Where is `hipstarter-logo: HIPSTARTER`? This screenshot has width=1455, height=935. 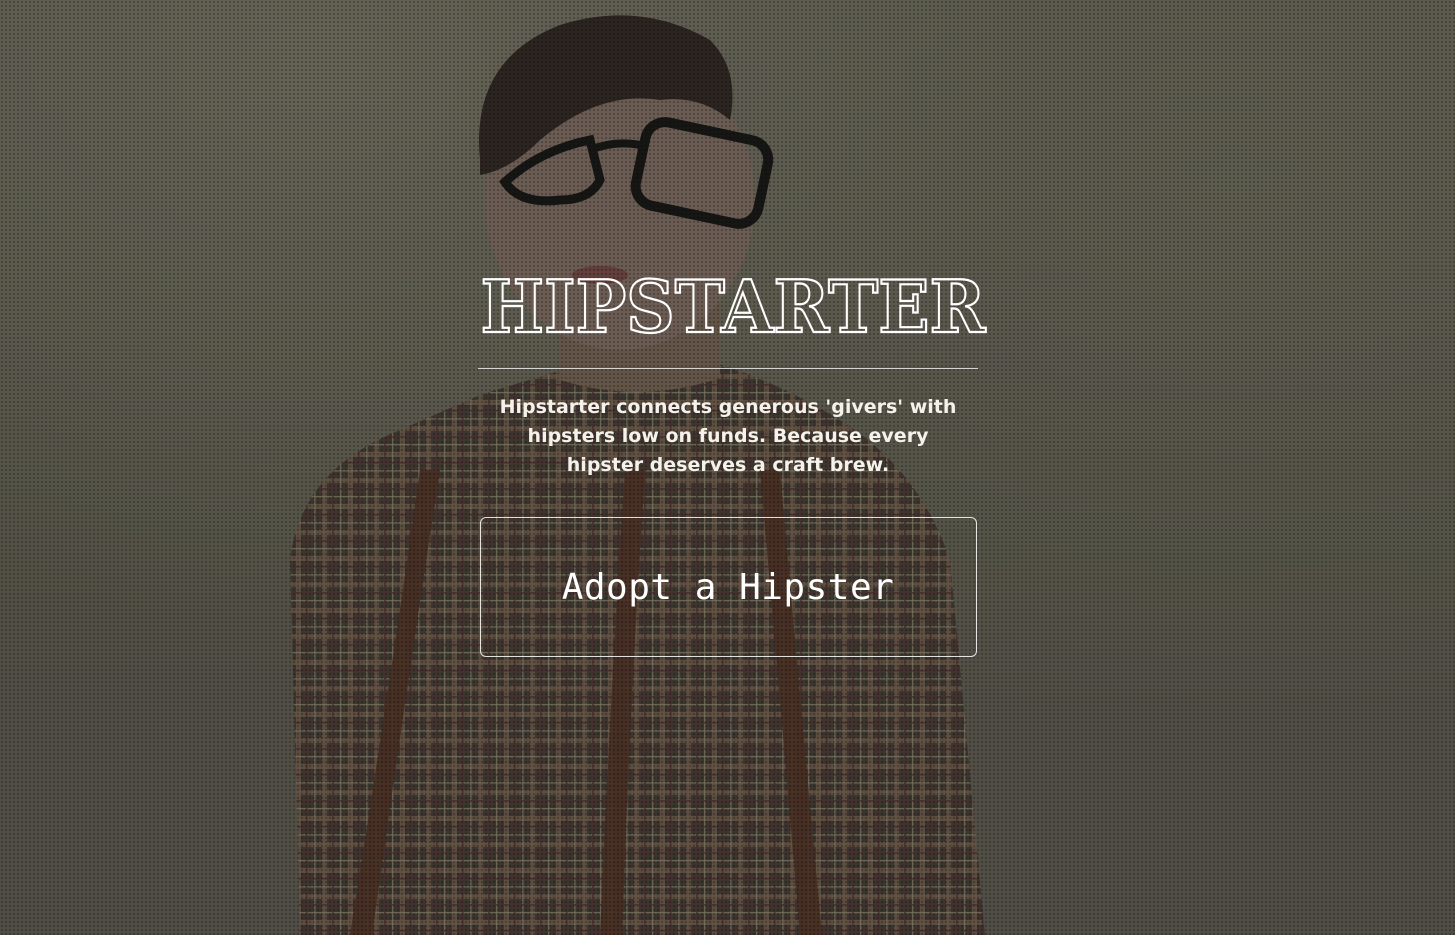 hipstarter-logo: HIPSTARTER is located at coordinates (733, 305).